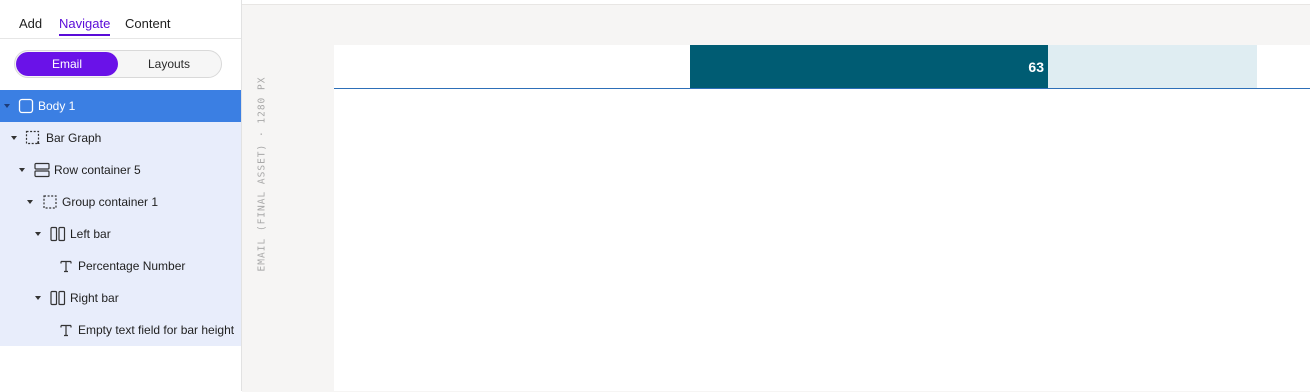 This screenshot has height=392, width=1310. I want to click on tree-item-label: Empty text field for bar height, so click(156, 330).